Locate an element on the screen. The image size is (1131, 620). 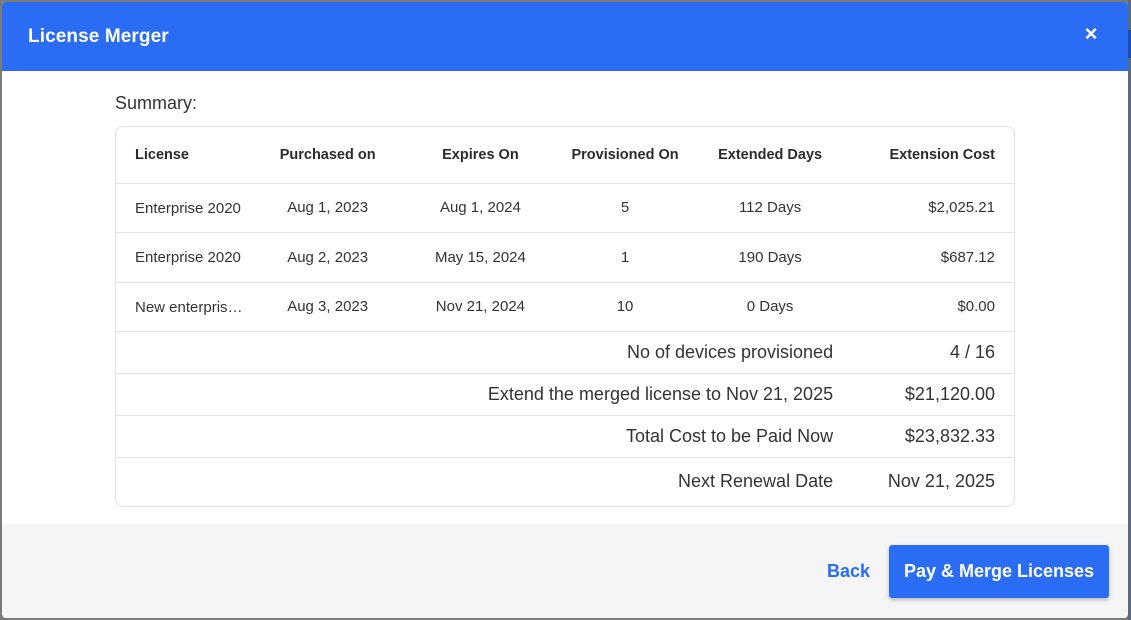
provisioned-on: 10 is located at coordinates (625, 307).